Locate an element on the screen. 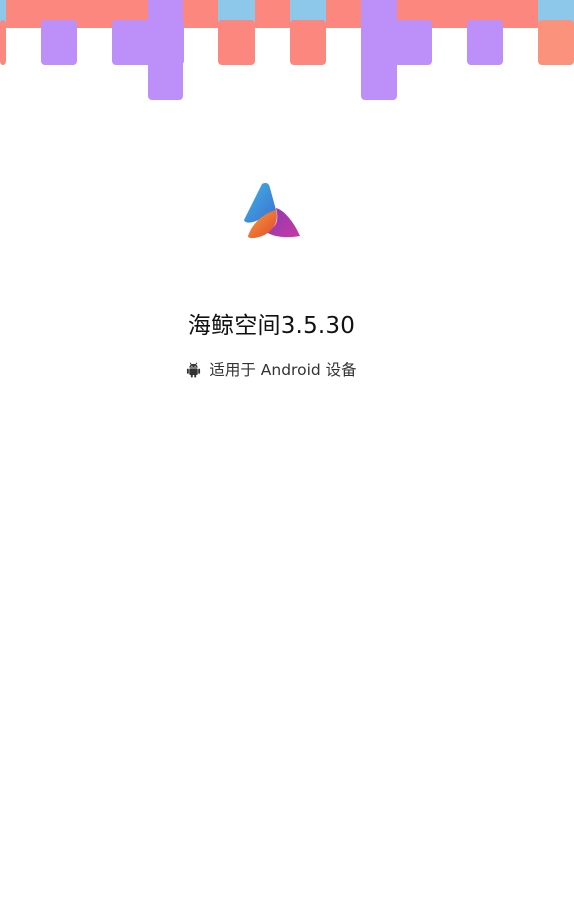 The image size is (574, 899). app-logo-icon is located at coordinates (272, 212).